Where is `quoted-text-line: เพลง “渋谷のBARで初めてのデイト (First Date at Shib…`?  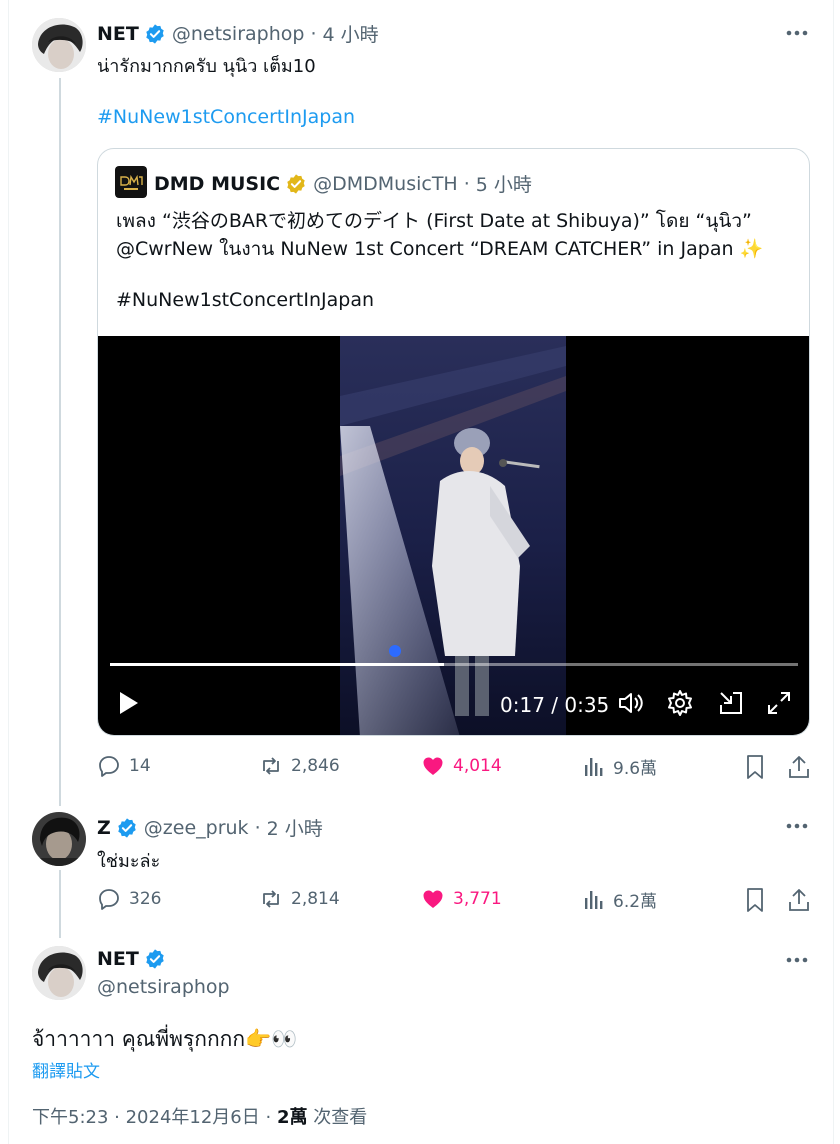 quoted-text-line: เพลง “渋谷のBARで初めてのデイト (First Date at Shib… is located at coordinates (434, 221).